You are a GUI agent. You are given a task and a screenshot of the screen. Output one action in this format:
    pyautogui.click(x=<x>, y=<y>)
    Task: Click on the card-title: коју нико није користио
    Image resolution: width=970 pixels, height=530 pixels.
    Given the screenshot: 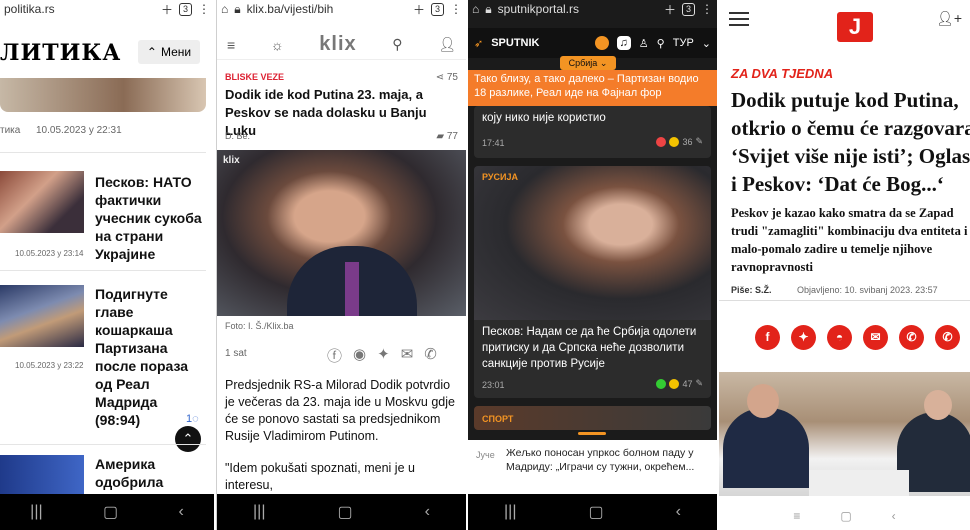 What is the action you would take?
    pyautogui.click(x=544, y=118)
    